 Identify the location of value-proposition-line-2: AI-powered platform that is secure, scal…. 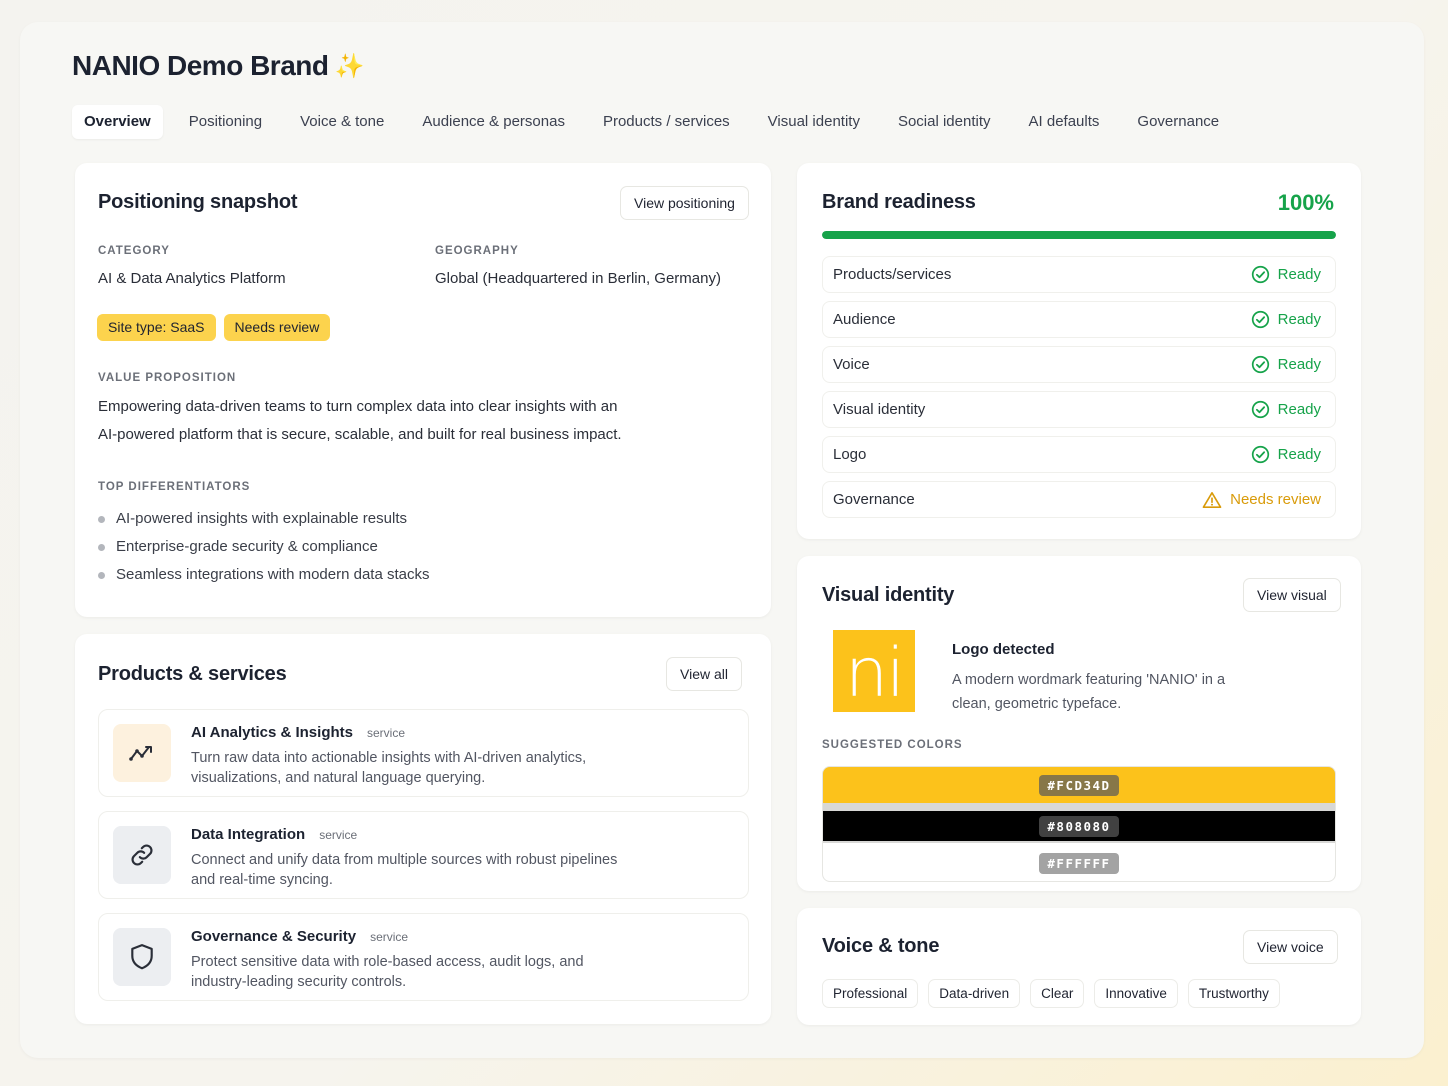
(360, 434).